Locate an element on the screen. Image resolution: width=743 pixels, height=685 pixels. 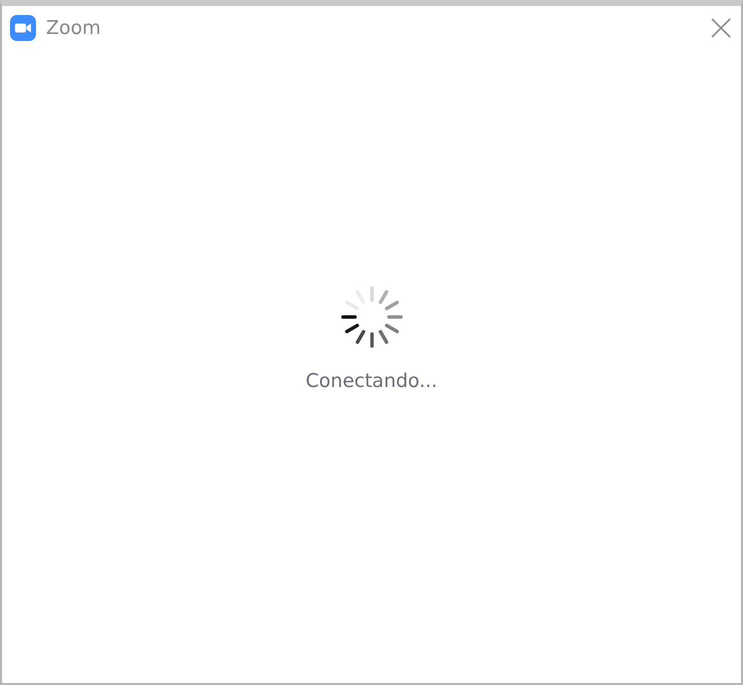
video-camera-icon is located at coordinates (23, 28).